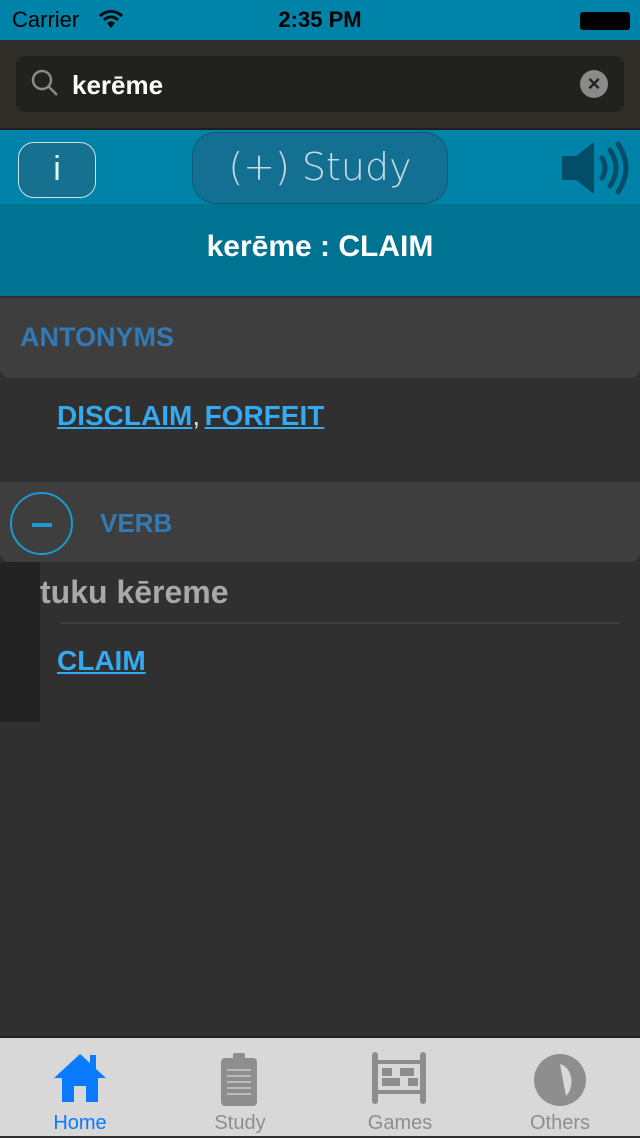 The image size is (640, 1138). What do you see at coordinates (41, 523) in the screenshot?
I see `collapse-minus-icon` at bounding box center [41, 523].